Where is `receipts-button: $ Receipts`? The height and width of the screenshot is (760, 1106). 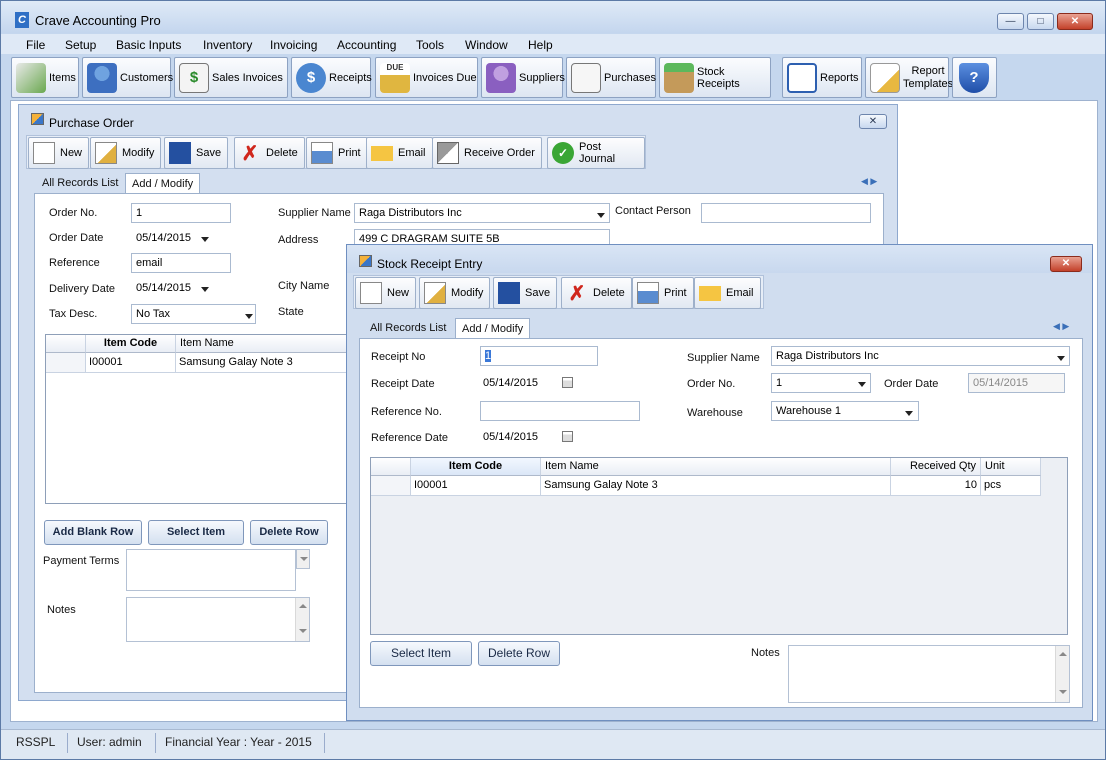 receipts-button: $ Receipts is located at coordinates (331, 77).